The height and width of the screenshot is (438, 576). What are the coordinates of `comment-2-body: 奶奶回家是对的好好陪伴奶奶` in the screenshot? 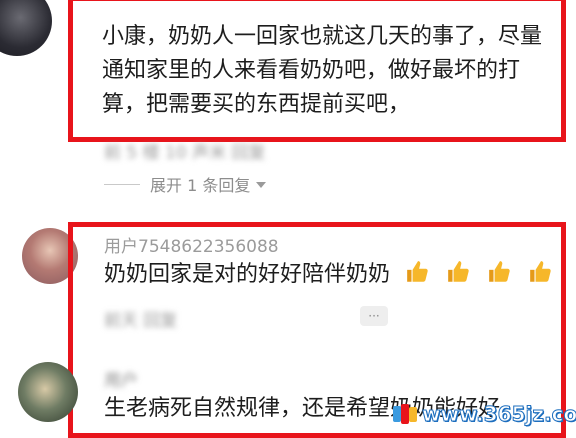 It's located at (329, 275).